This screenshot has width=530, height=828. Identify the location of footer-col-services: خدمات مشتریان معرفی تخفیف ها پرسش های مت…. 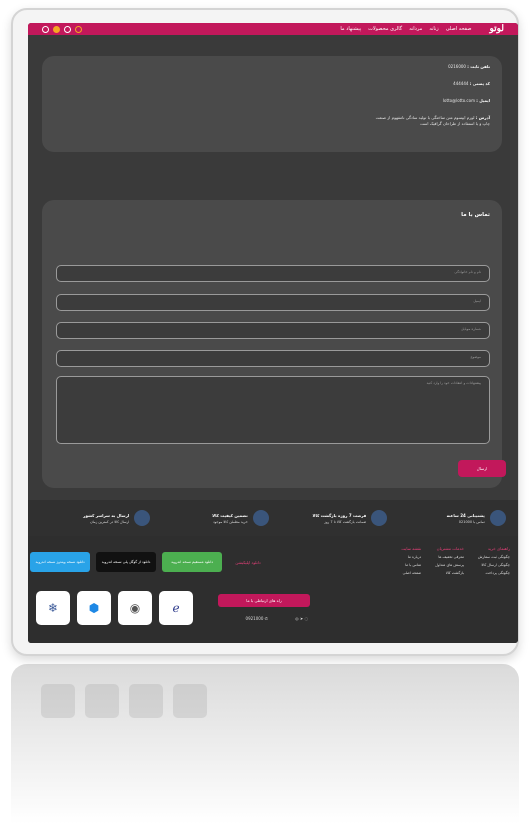
(449, 562).